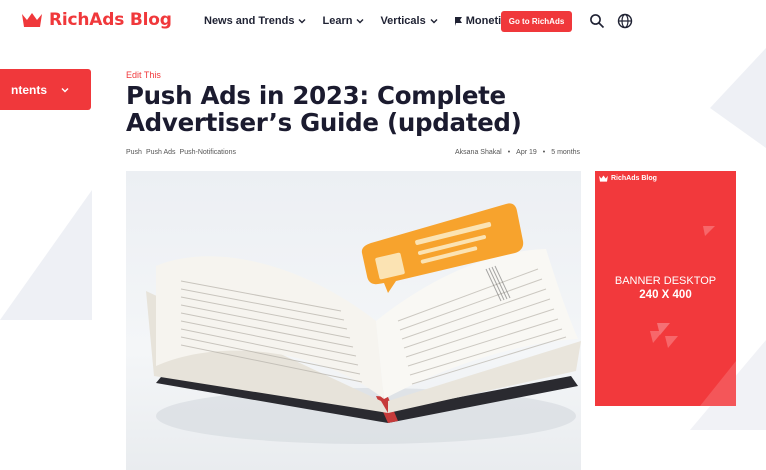 The image size is (766, 470). I want to click on author-link: Aksana Shakal, so click(478, 152).